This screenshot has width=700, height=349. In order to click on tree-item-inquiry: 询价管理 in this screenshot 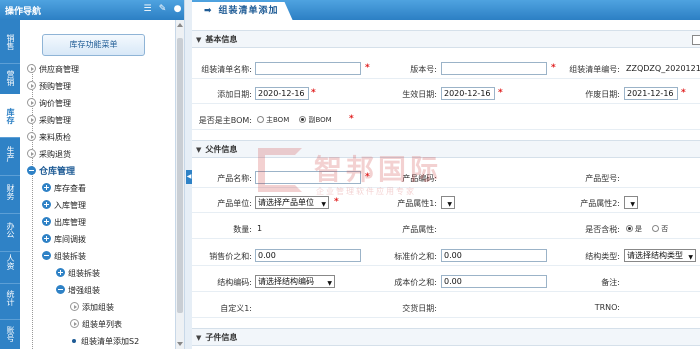, I will do `click(49, 104)`.